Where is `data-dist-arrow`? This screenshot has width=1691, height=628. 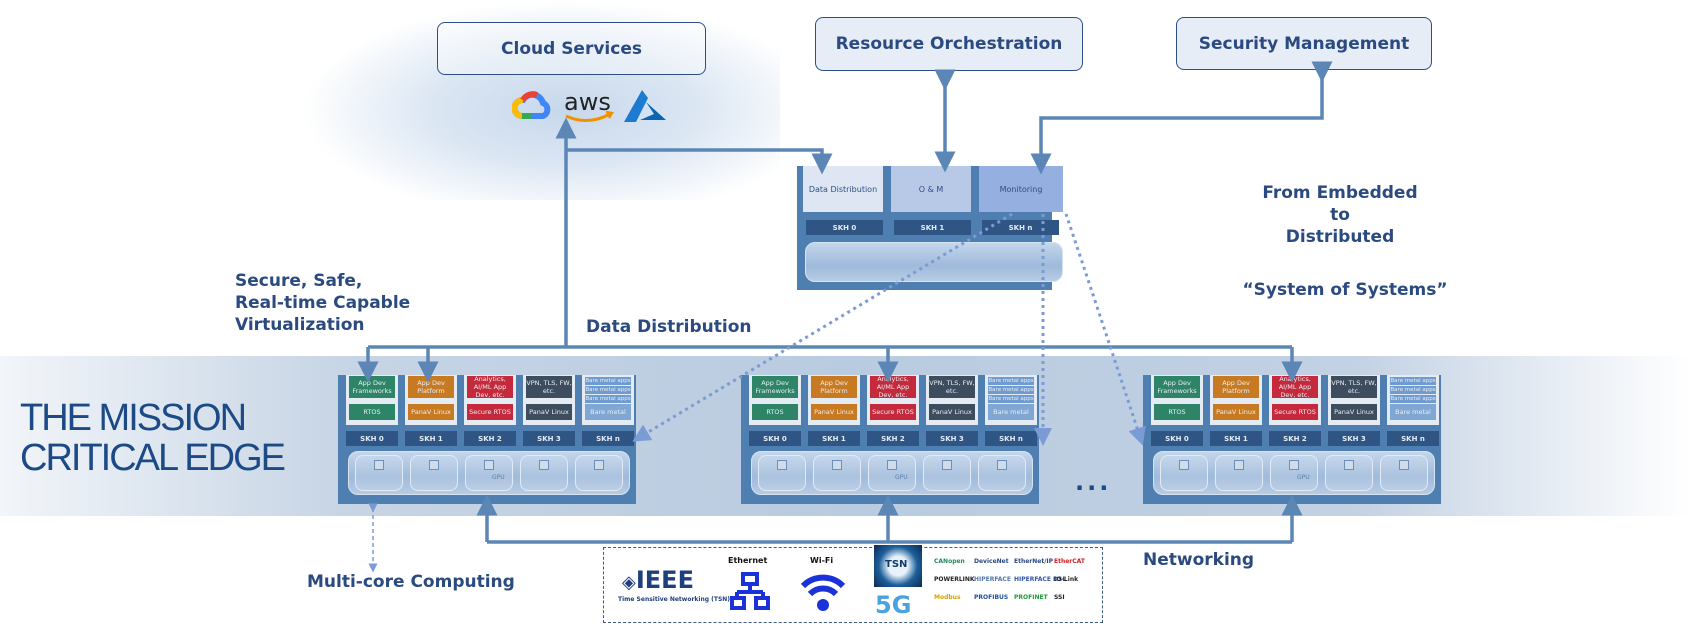 data-dist-arrow is located at coordinates (699, 161).